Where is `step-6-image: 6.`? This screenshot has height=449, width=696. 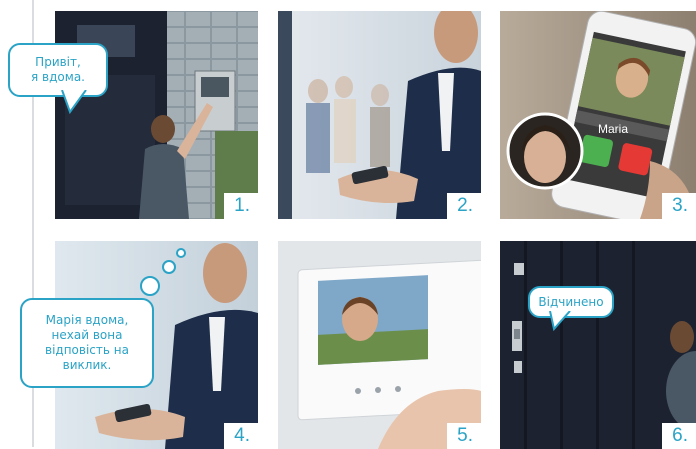
step-6-image: 6. is located at coordinates (598, 345).